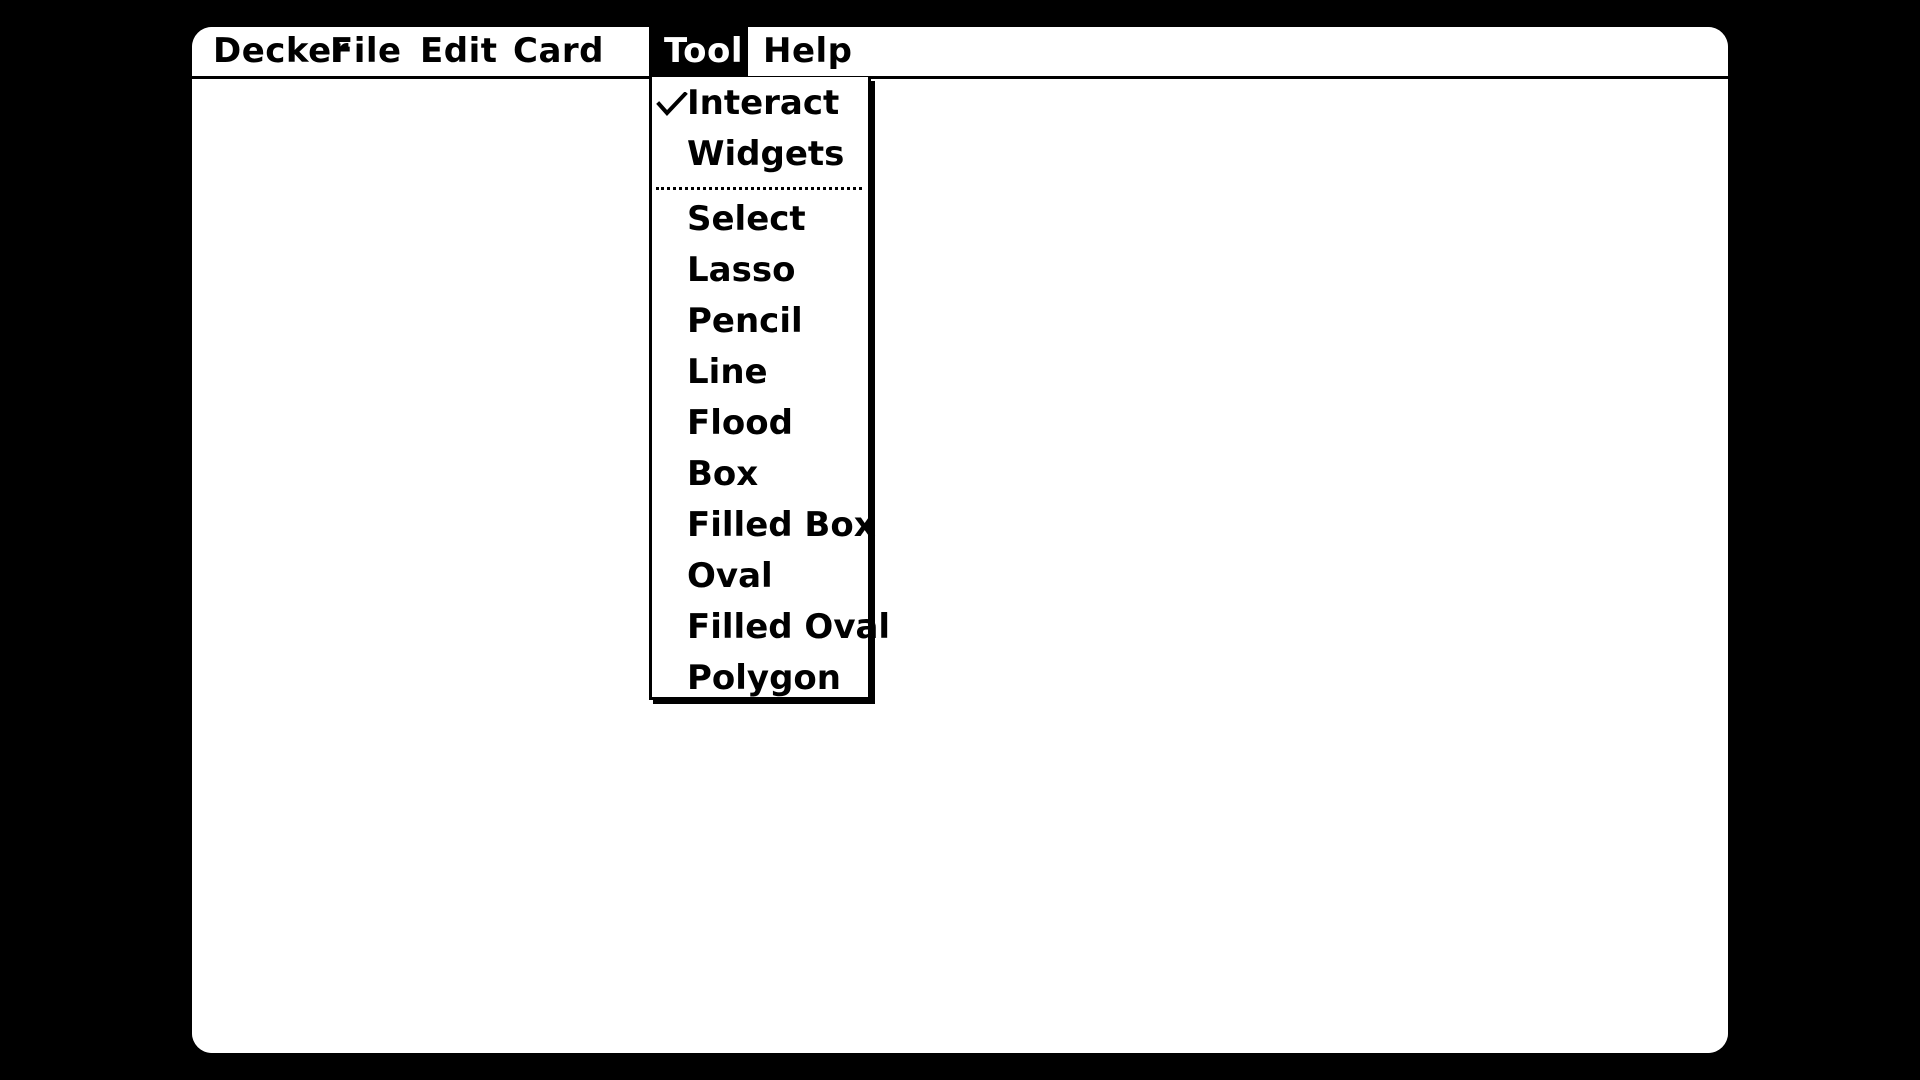 This screenshot has width=1920, height=1080. I want to click on menu-edit: Edit, so click(458, 51).